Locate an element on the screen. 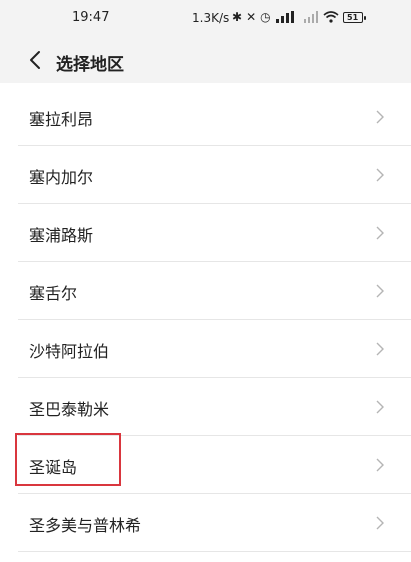 The height and width of the screenshot is (562, 411). back-button is located at coordinates (36, 60).